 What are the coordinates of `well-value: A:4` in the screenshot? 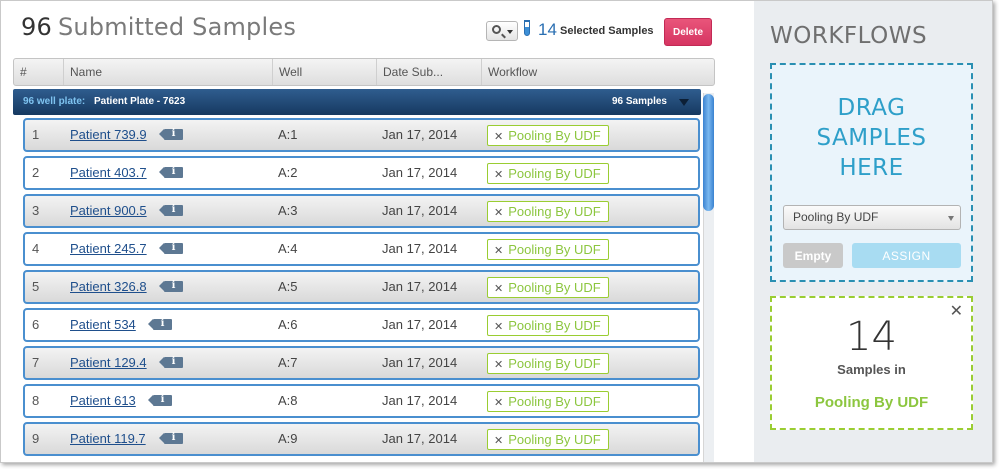 It's located at (288, 248).